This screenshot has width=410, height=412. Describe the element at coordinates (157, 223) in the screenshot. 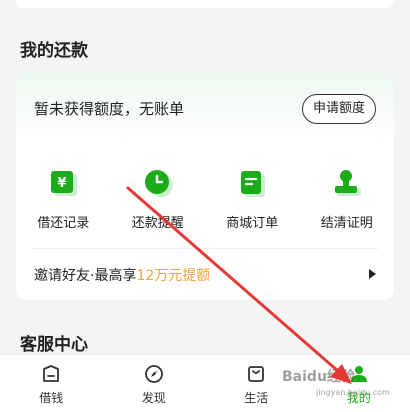

I see `shortcut-label: 还款提醒` at that location.